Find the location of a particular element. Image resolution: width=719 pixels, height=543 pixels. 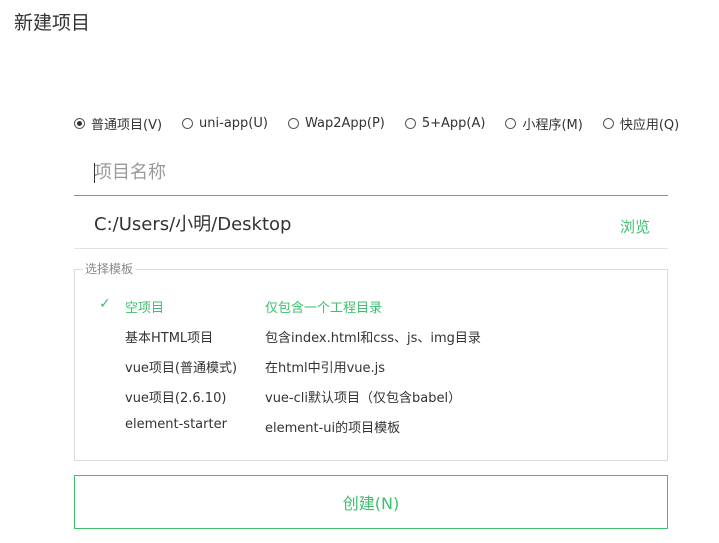

template-name: vue项目(2.6.10) is located at coordinates (176, 398).